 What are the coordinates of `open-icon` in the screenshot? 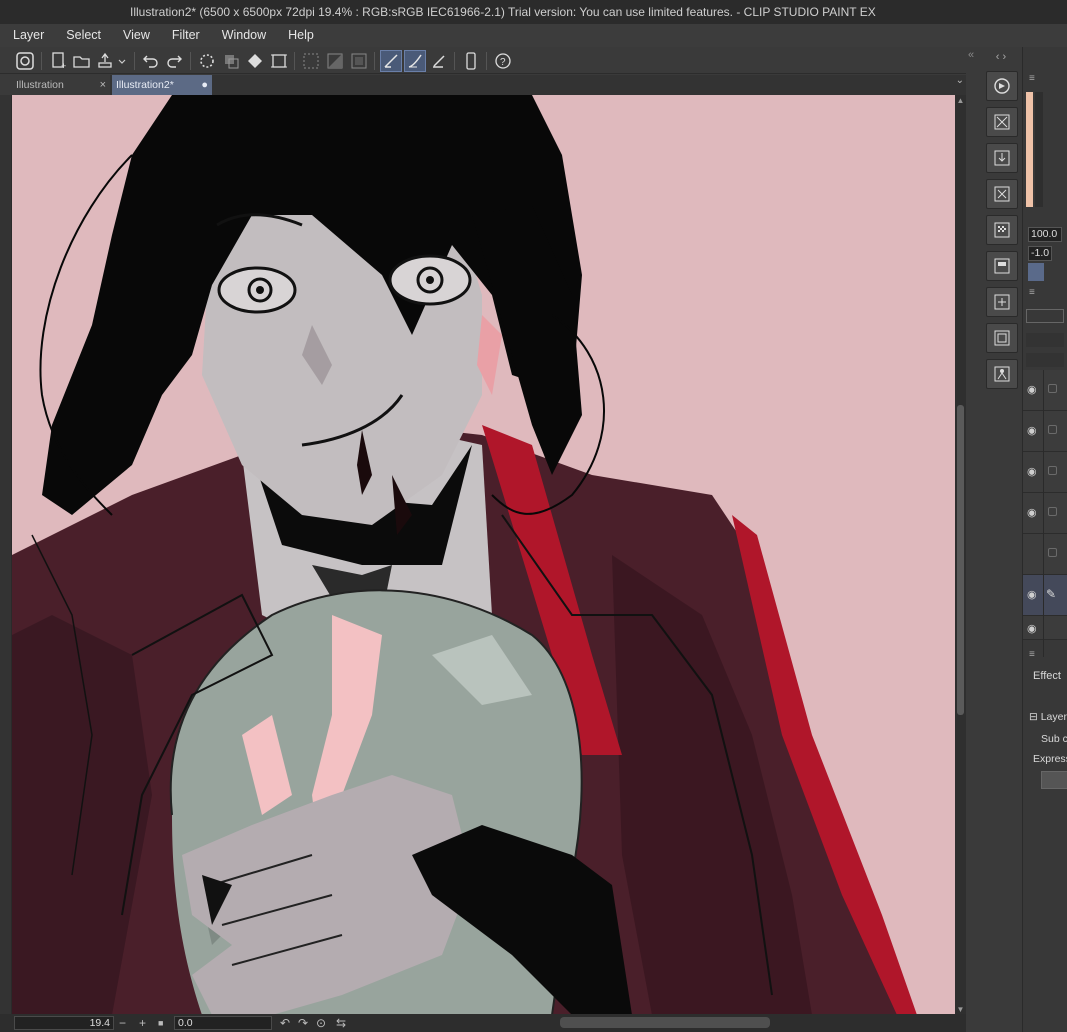 It's located at (82, 61).